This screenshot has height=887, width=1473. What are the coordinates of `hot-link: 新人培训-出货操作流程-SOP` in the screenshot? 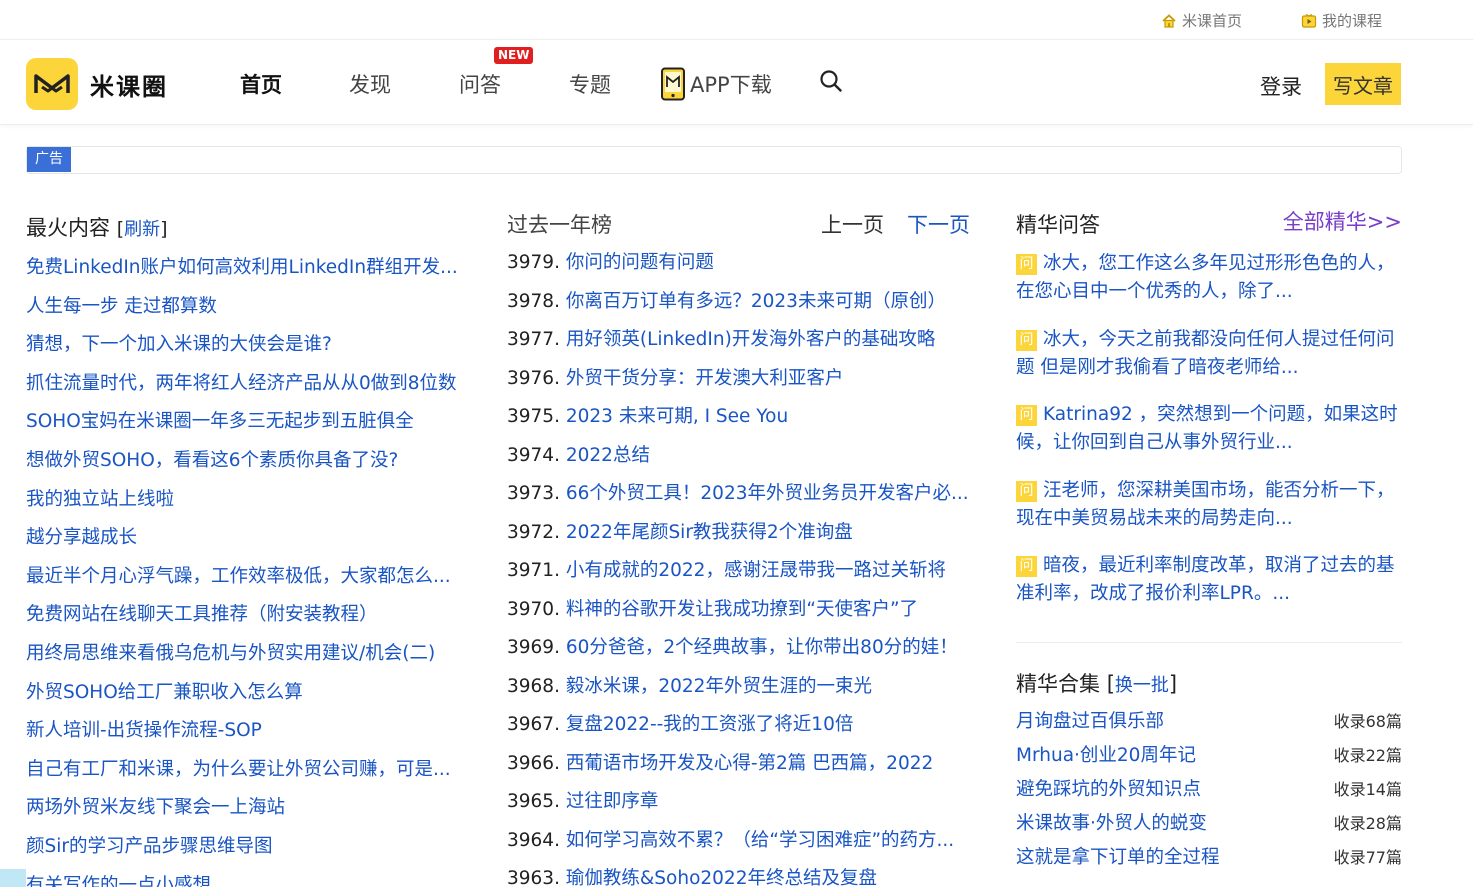 It's located at (144, 730).